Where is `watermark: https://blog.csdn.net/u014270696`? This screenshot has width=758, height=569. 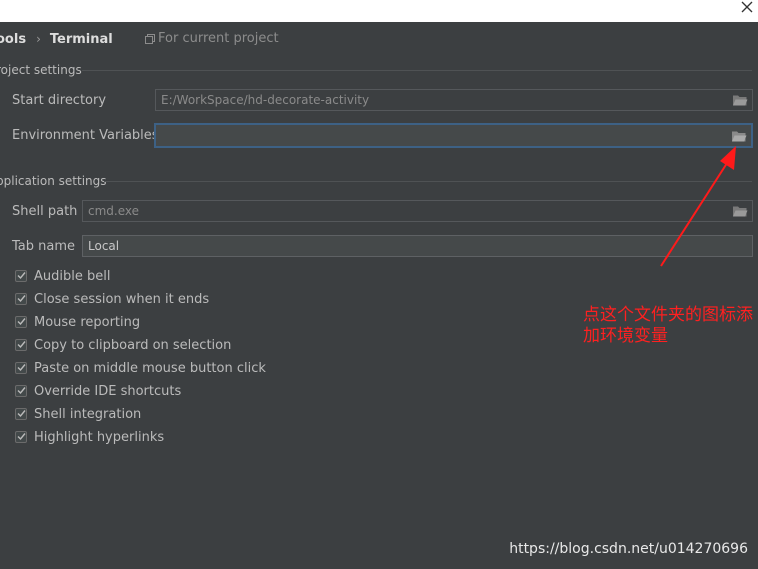 watermark: https://blog.csdn.net/u014270696 is located at coordinates (628, 549).